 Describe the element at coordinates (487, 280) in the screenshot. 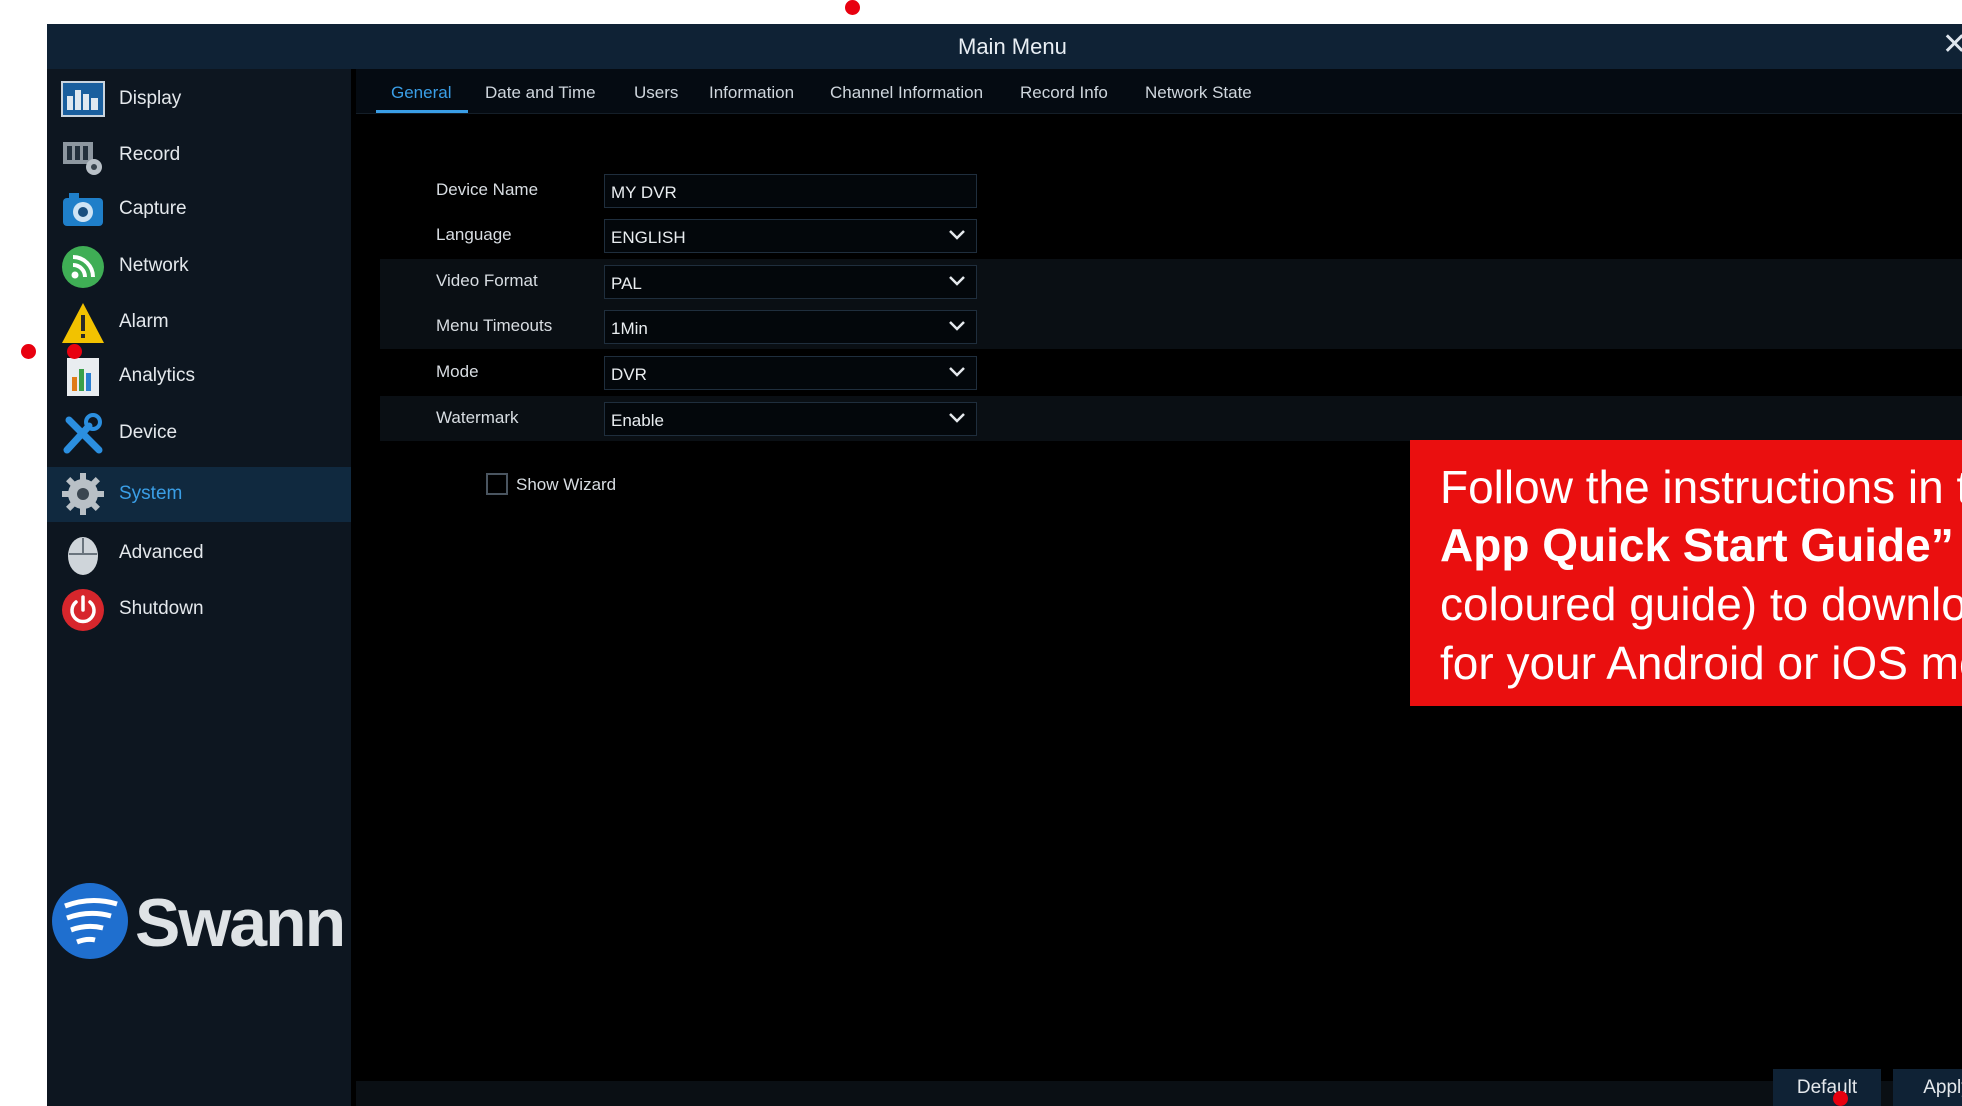

I see `video-format-label: Video Format` at that location.